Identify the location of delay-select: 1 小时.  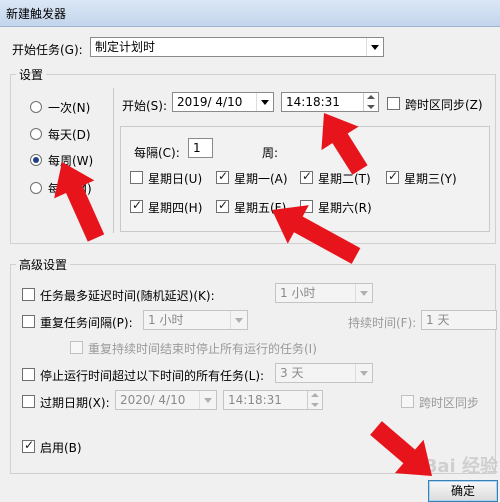
(324, 293).